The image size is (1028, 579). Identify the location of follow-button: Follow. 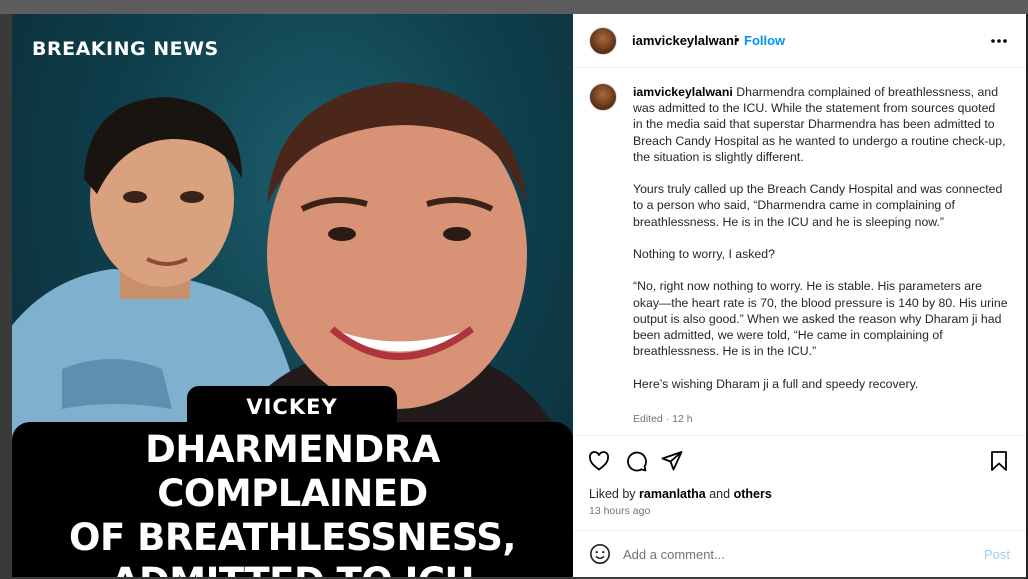
(764, 40).